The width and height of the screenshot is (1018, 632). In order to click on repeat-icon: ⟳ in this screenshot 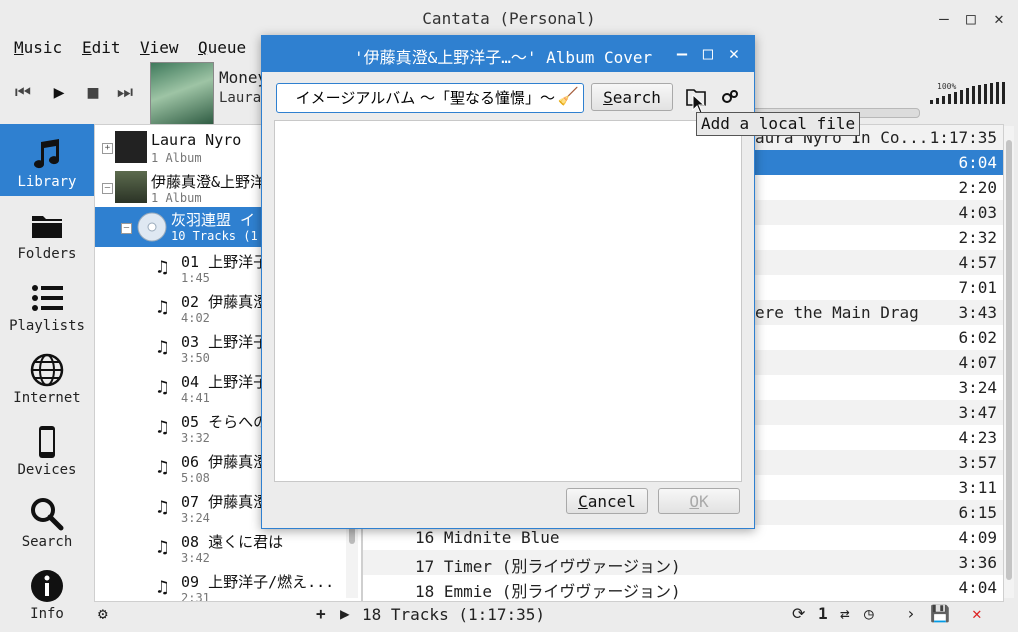, I will do `click(798, 613)`.